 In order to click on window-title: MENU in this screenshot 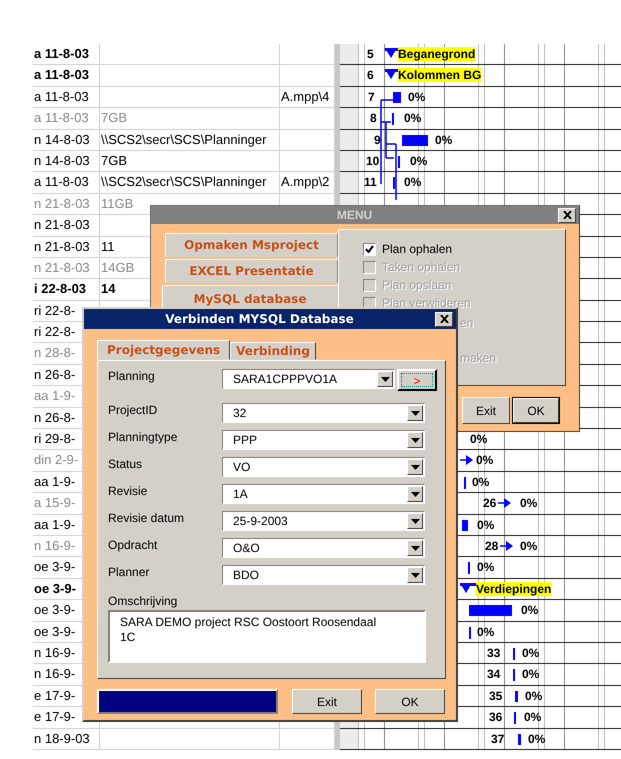, I will do `click(355, 215)`.